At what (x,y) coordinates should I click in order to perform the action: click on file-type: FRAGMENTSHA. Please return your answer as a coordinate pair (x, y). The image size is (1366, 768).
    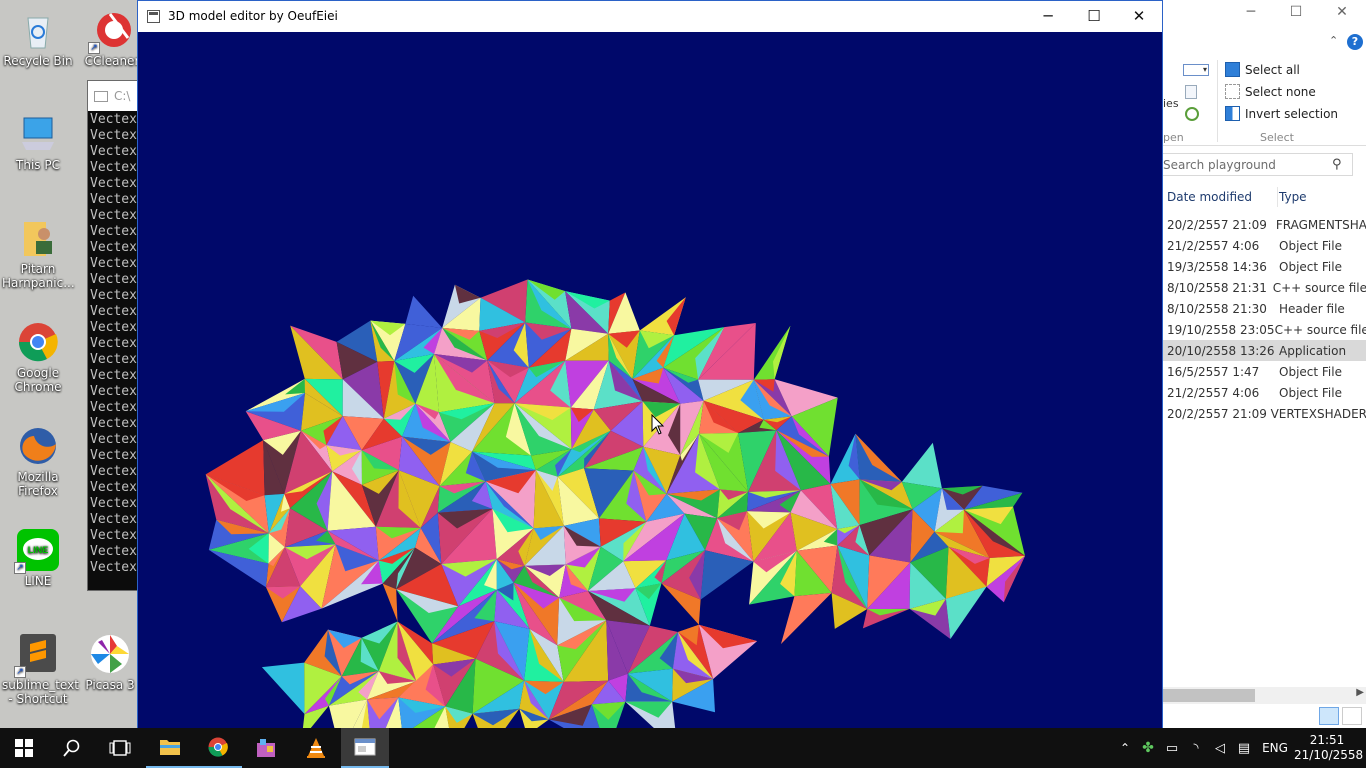
    Looking at the image, I should click on (1320, 224).